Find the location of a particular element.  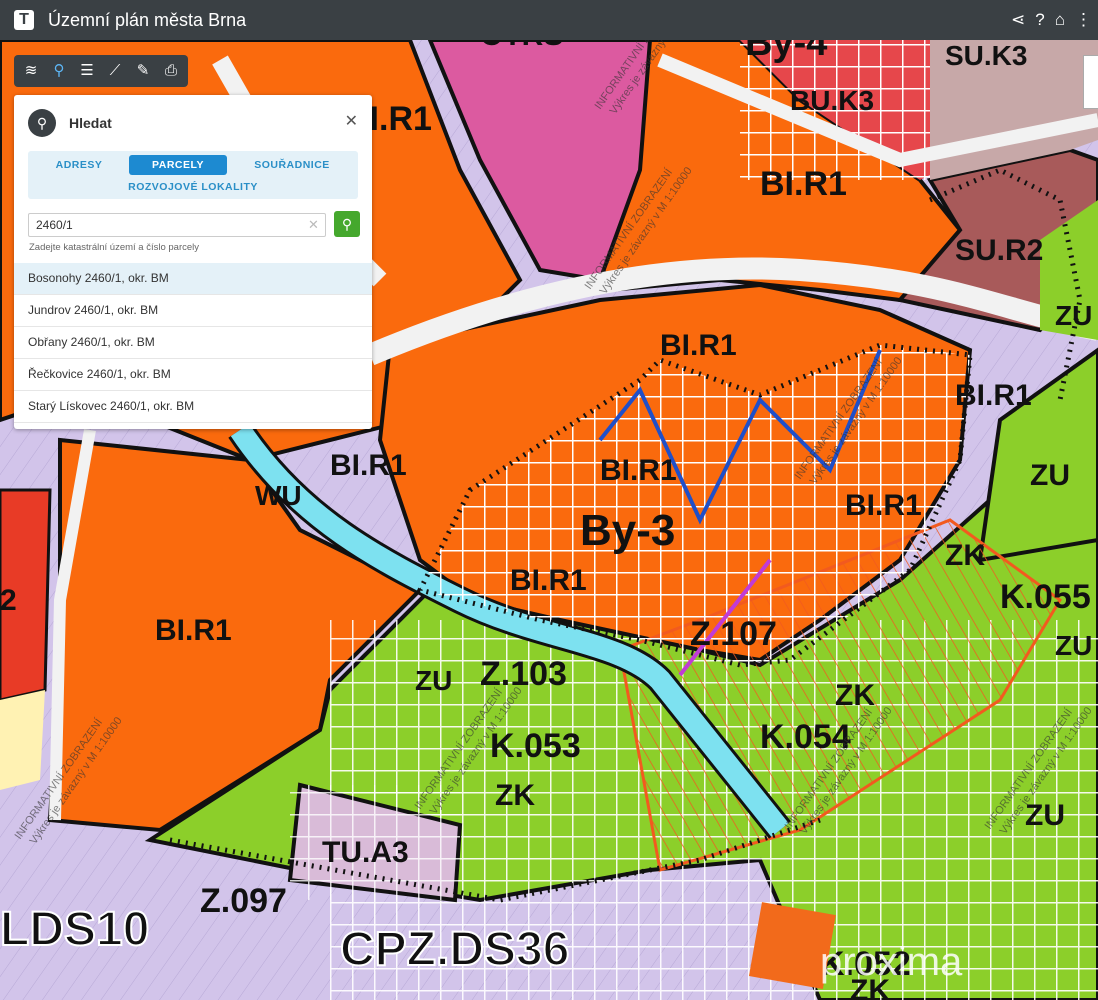

measure-icon: ⟋ is located at coordinates (115, 71).